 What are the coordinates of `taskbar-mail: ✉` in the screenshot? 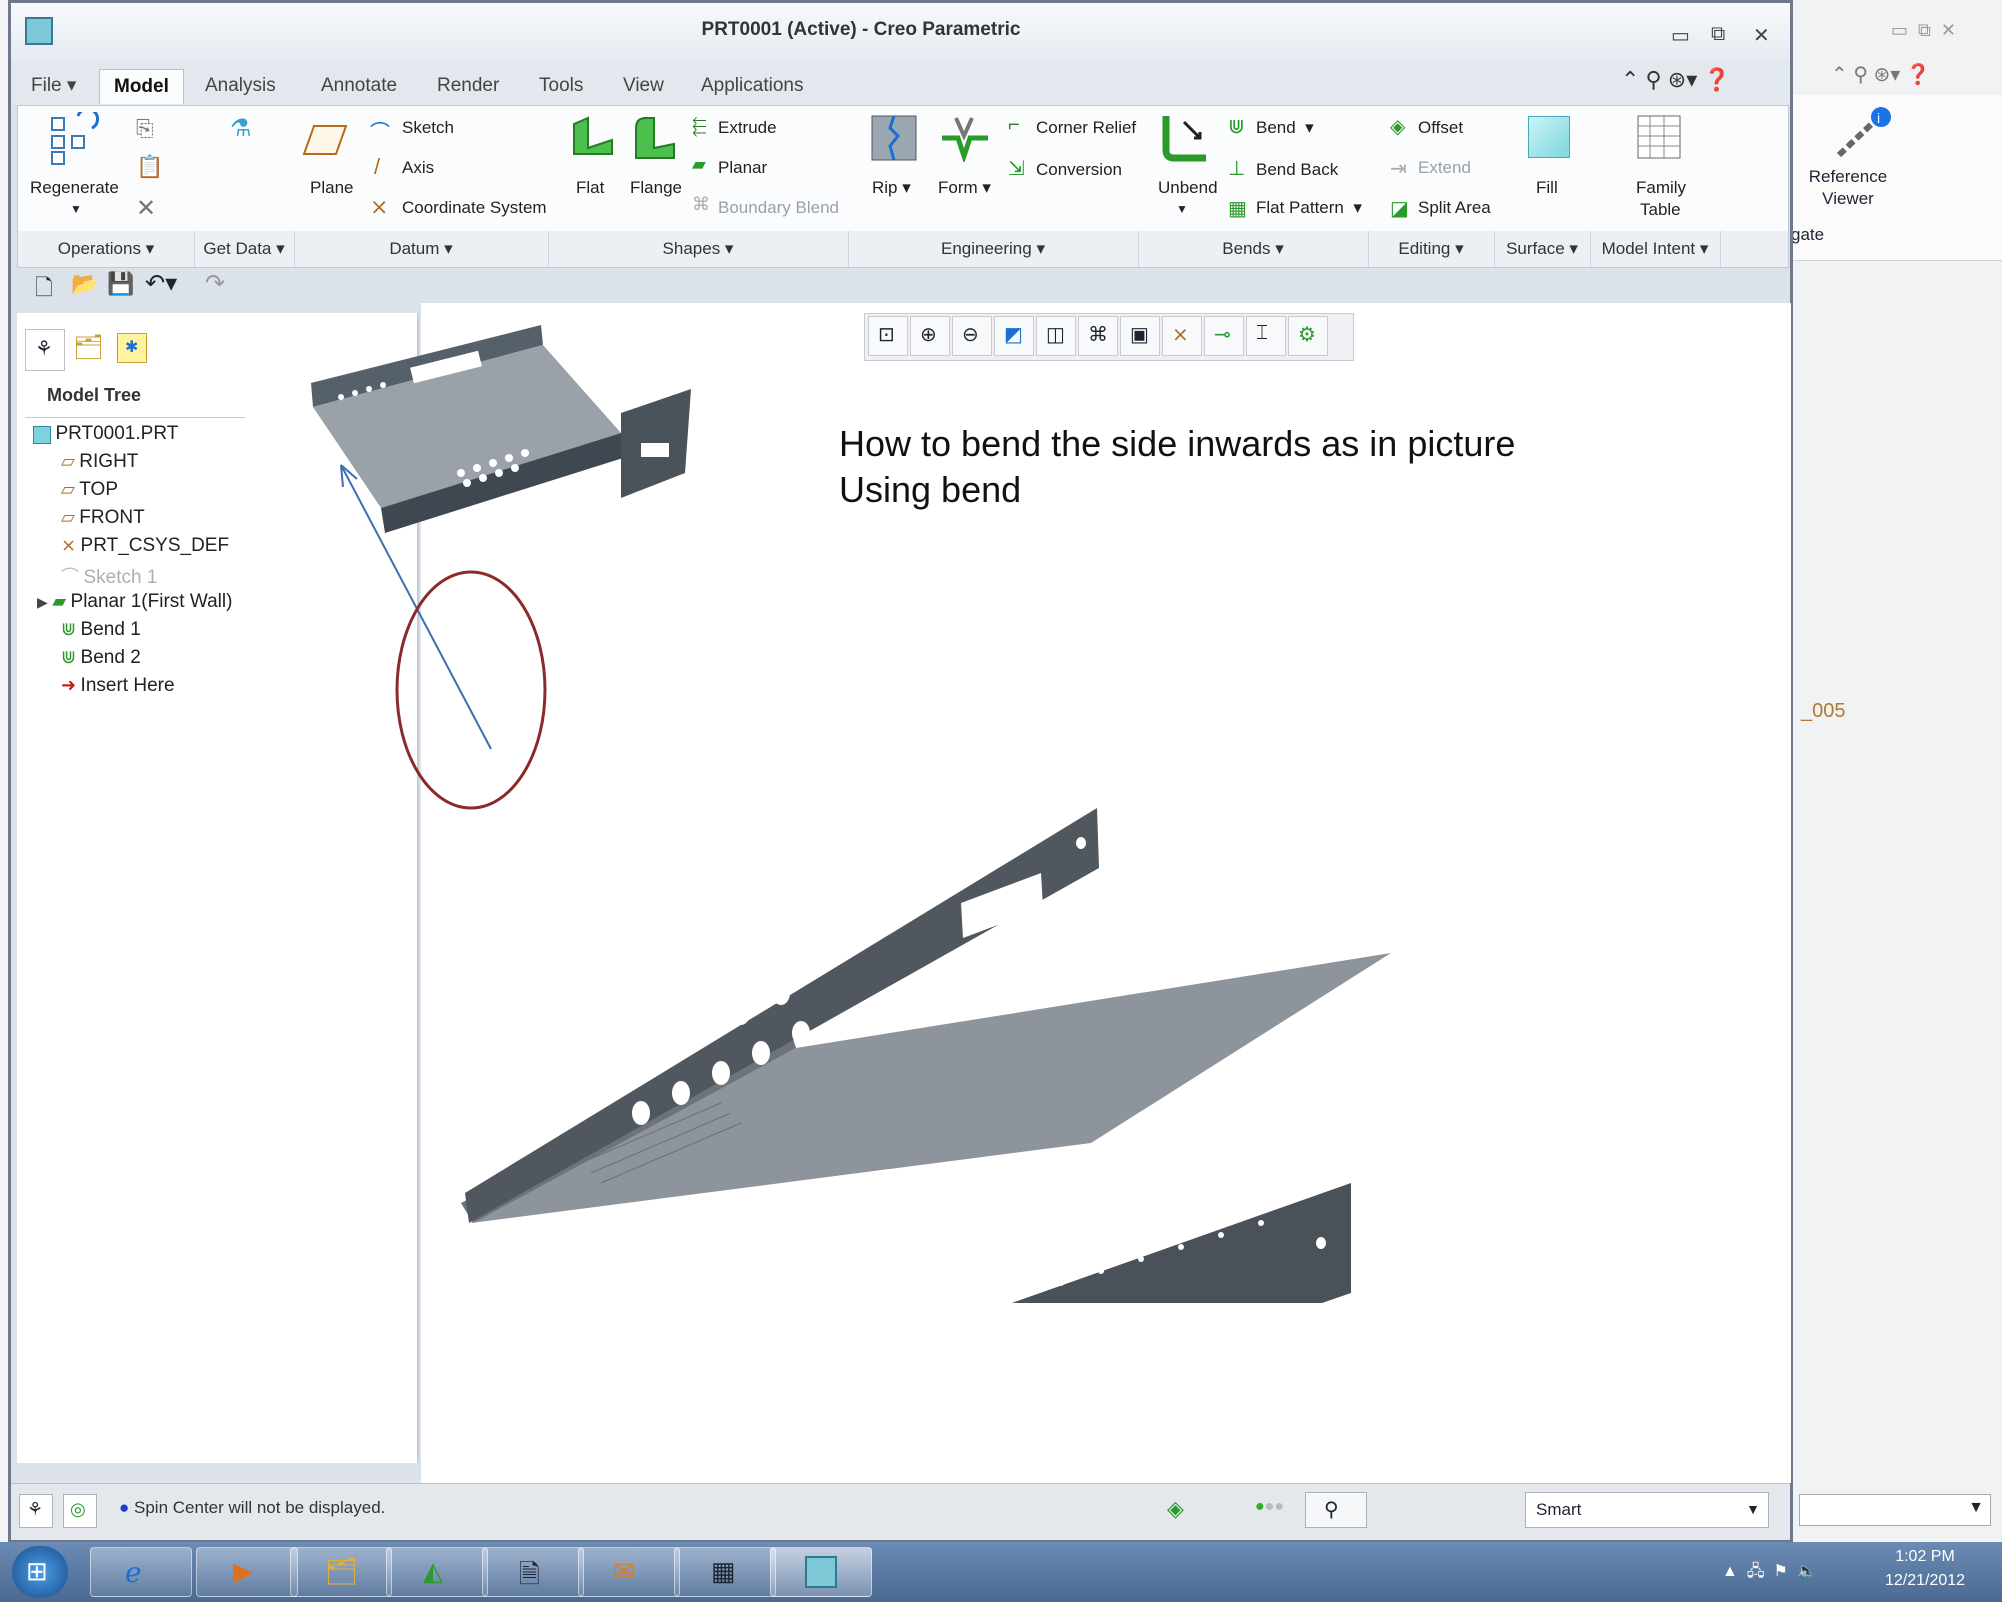 It's located at (629, 1572).